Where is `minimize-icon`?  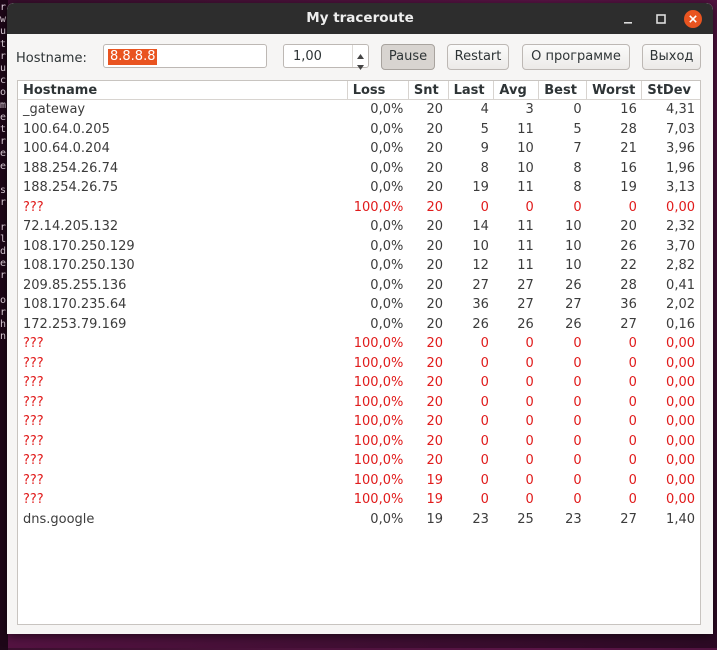
minimize-icon is located at coordinates (628, 19).